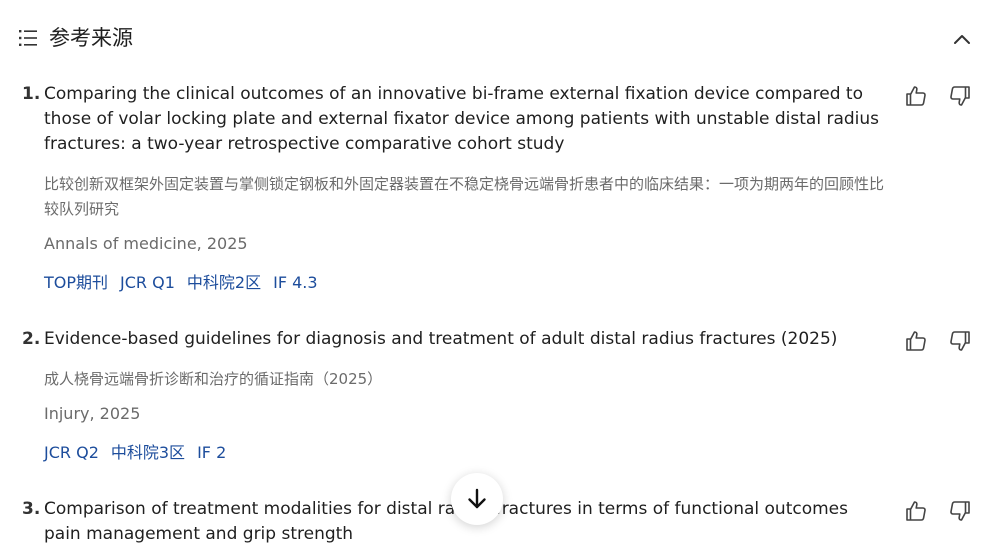  Describe the element at coordinates (31, 94) in the screenshot. I see `reference-number: 1.` at that location.